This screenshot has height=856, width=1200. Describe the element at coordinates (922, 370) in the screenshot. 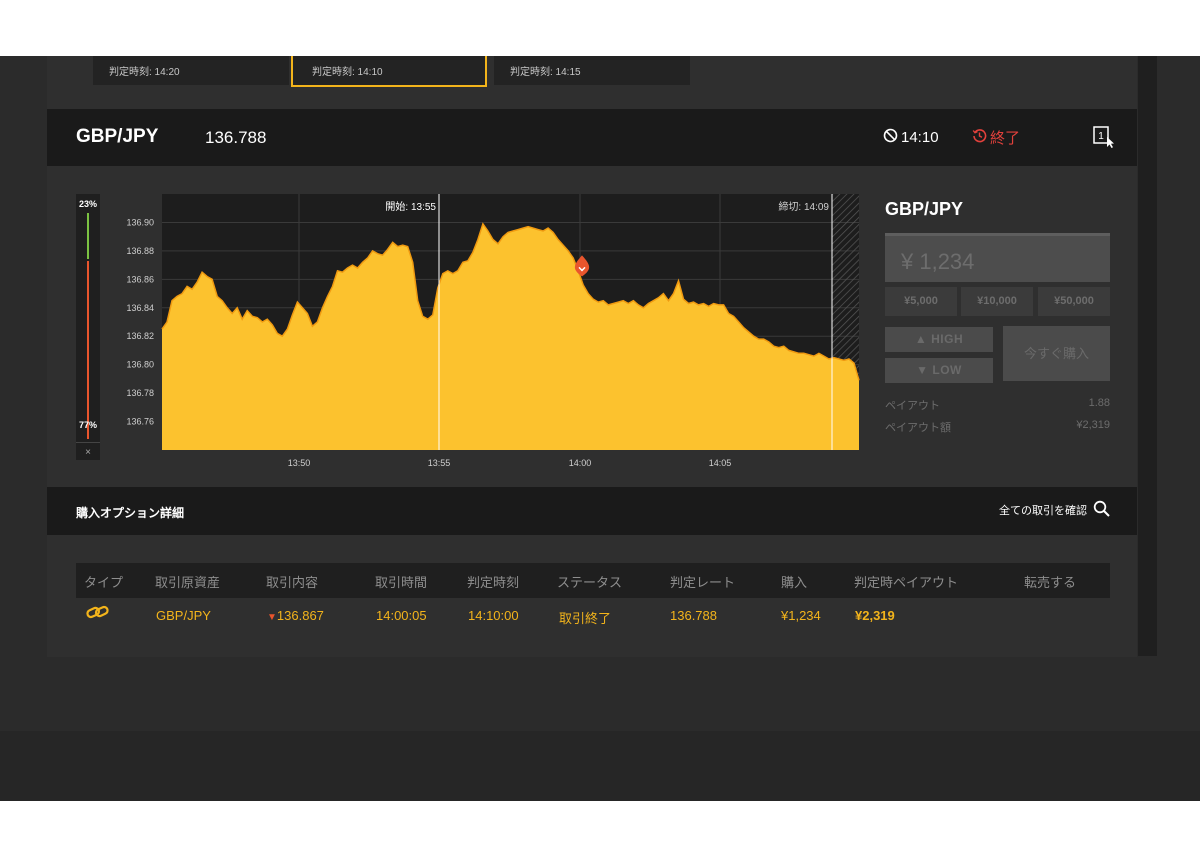

I see `down-arrow-icon: ▼` at that location.